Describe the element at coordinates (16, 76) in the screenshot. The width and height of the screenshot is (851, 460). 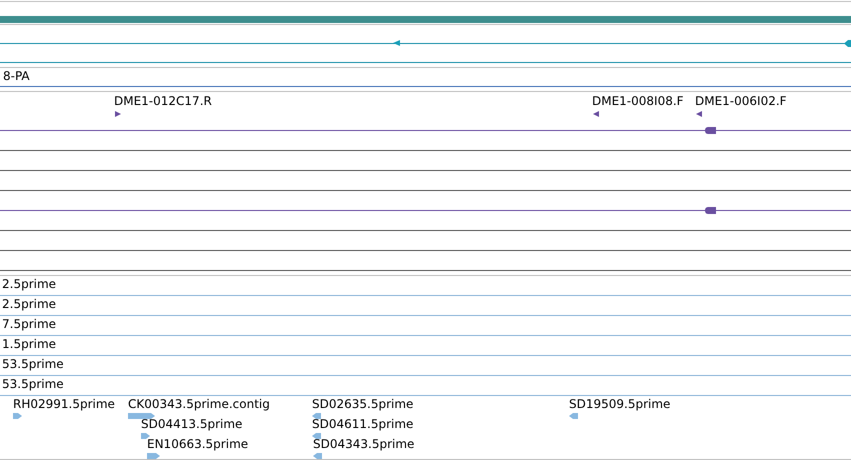
I see `transcript-label: 8-PA` at that location.